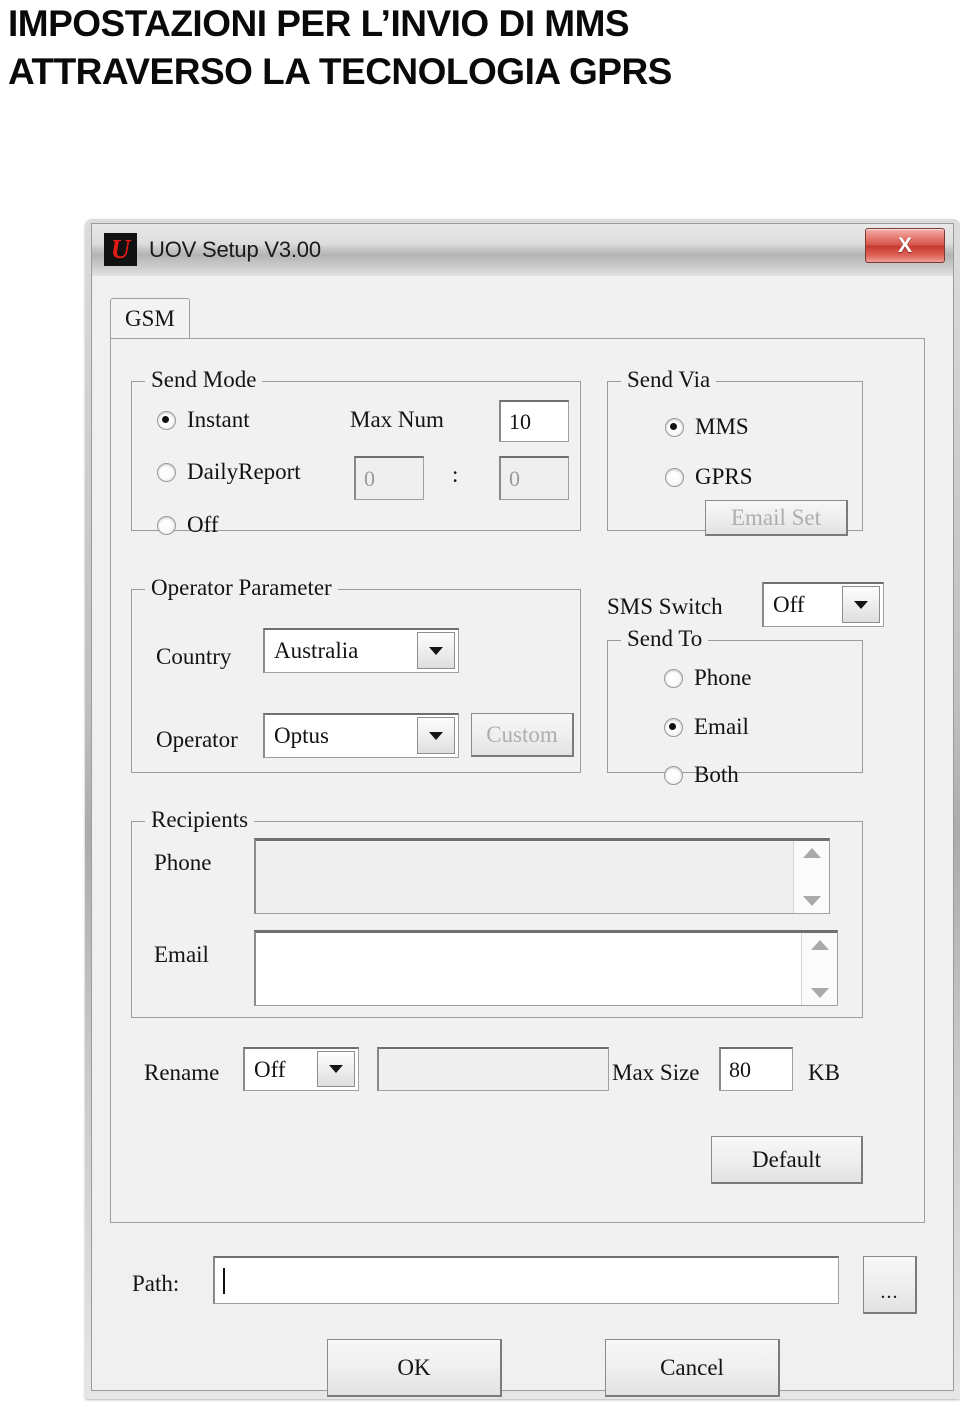 Image resolution: width=960 pixels, height=1407 pixels. Describe the element at coordinates (735, 451) in the screenshot. I see `send-via-group: Send Via MMS GPRS Email Set` at that location.